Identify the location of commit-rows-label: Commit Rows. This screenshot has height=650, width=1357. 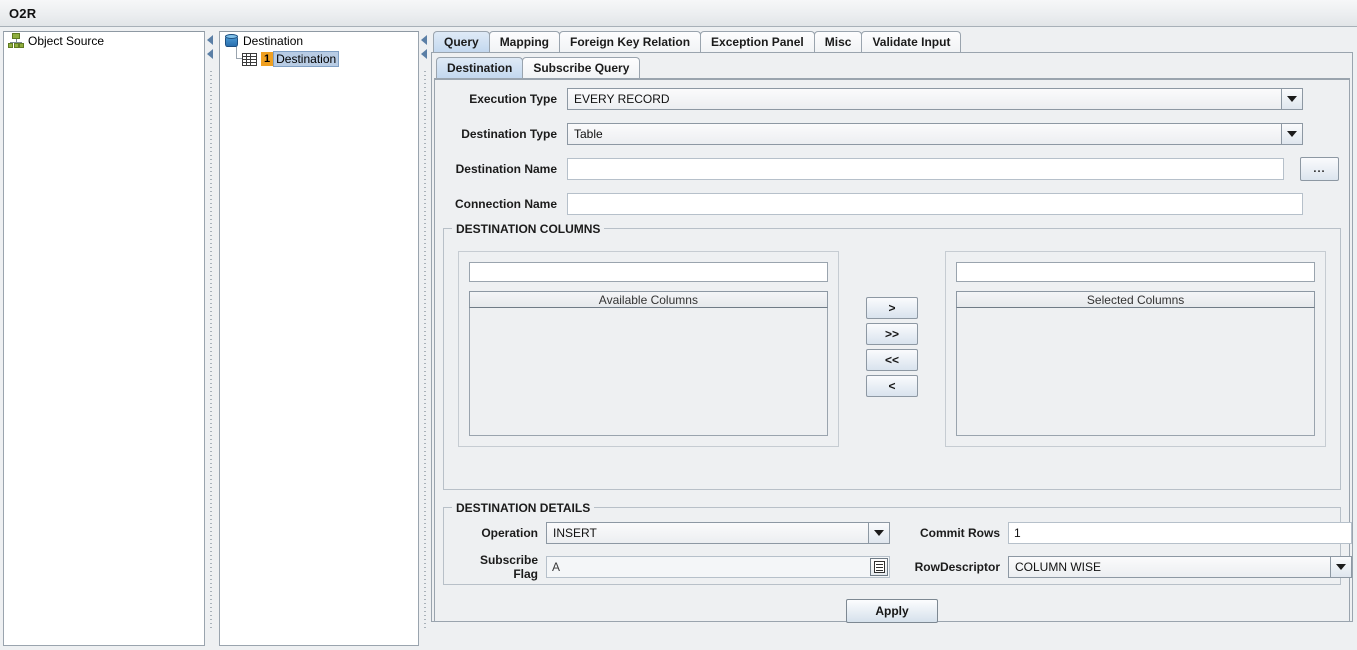
(959, 533).